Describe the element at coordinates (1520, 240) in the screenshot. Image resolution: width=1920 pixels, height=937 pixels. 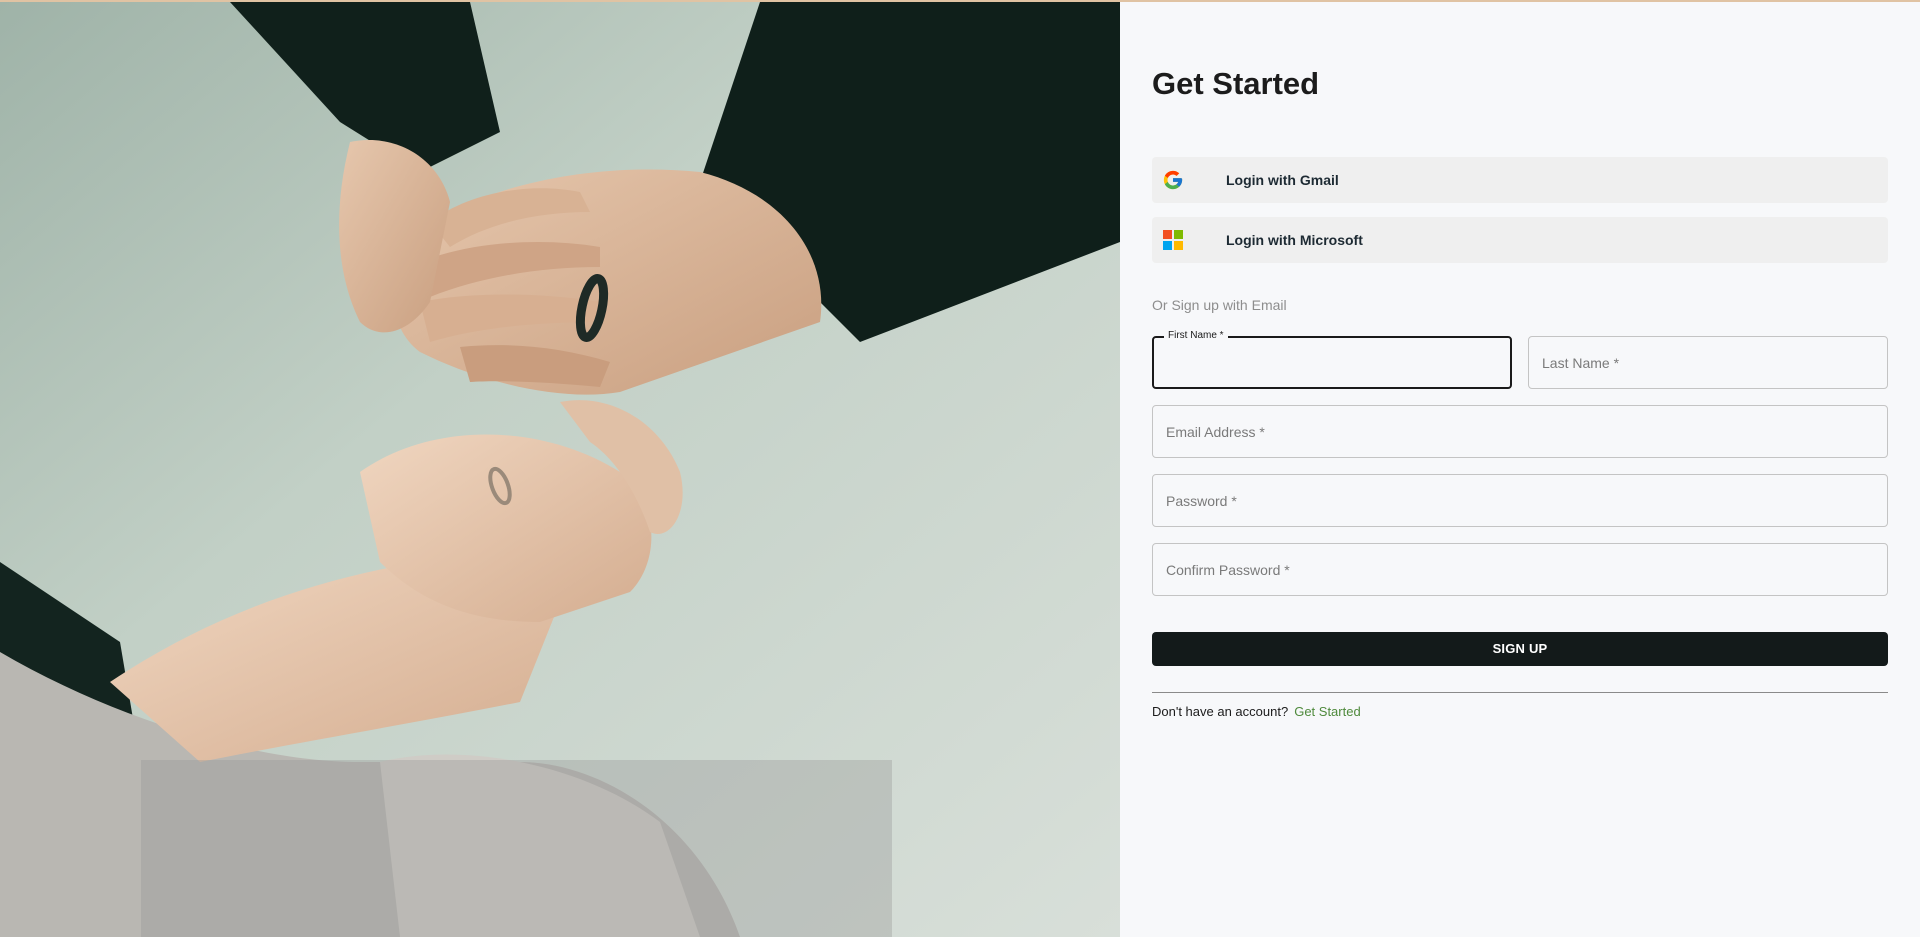
I see `login-with-microsoft-button: Login with Microsoft` at that location.